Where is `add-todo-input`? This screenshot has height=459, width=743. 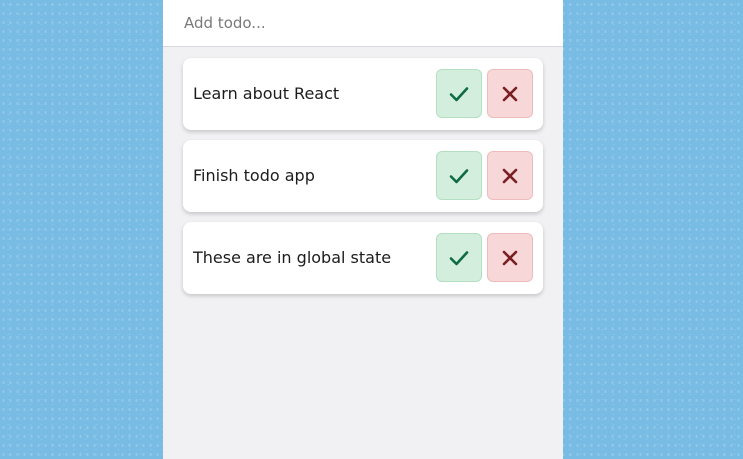
add-todo-input is located at coordinates (363, 23).